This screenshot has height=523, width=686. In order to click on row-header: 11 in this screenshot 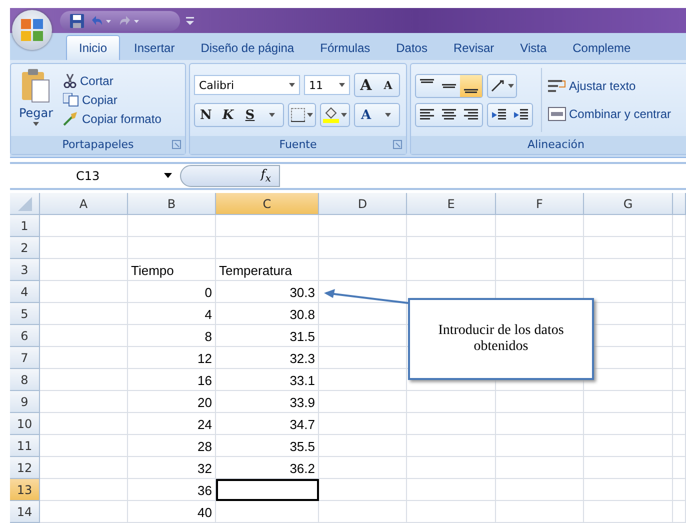, I will do `click(25, 446)`.